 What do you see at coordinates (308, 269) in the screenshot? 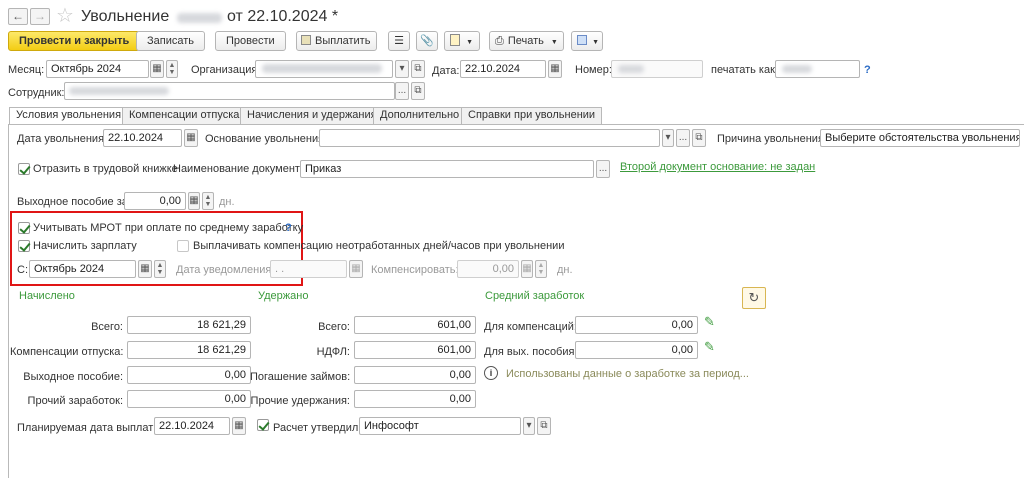
I see `notice-date-field: . .` at bounding box center [308, 269].